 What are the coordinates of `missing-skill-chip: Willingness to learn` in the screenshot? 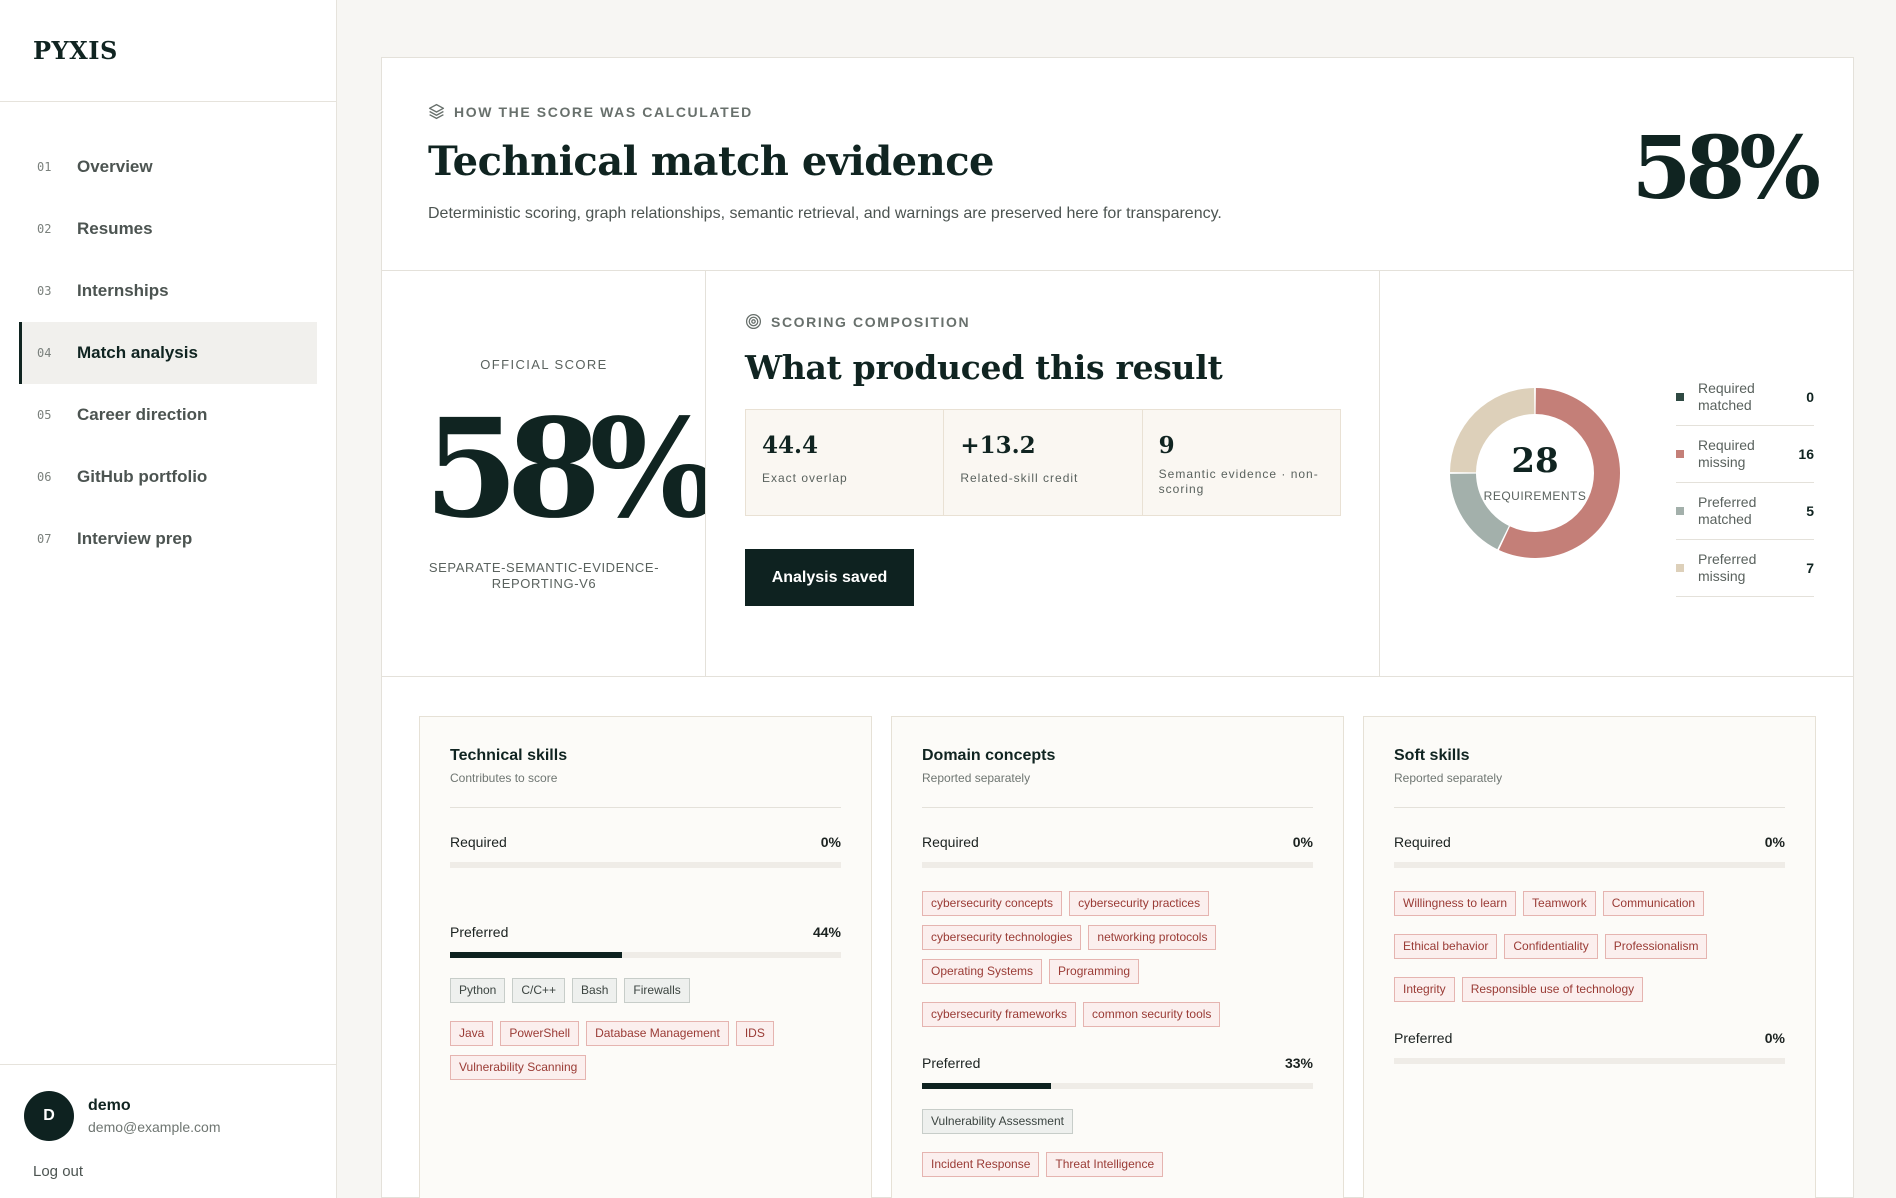 It's located at (1455, 903).